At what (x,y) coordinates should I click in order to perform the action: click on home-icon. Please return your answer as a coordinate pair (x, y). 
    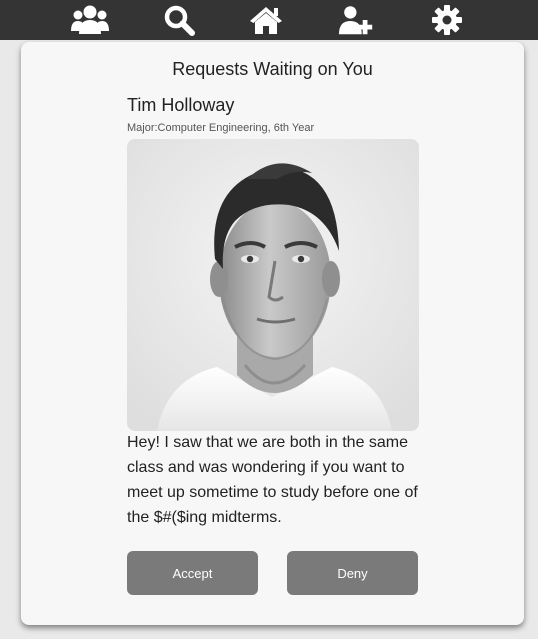
    Looking at the image, I should click on (266, 20).